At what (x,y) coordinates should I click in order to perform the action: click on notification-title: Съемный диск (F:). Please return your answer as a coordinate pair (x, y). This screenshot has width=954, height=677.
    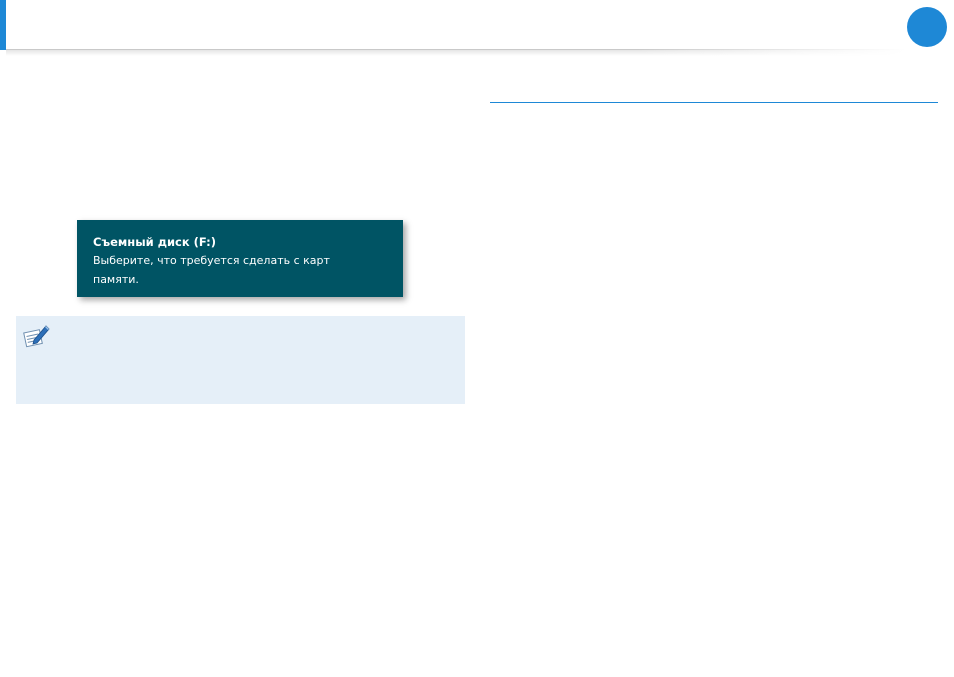
    Looking at the image, I should click on (154, 242).